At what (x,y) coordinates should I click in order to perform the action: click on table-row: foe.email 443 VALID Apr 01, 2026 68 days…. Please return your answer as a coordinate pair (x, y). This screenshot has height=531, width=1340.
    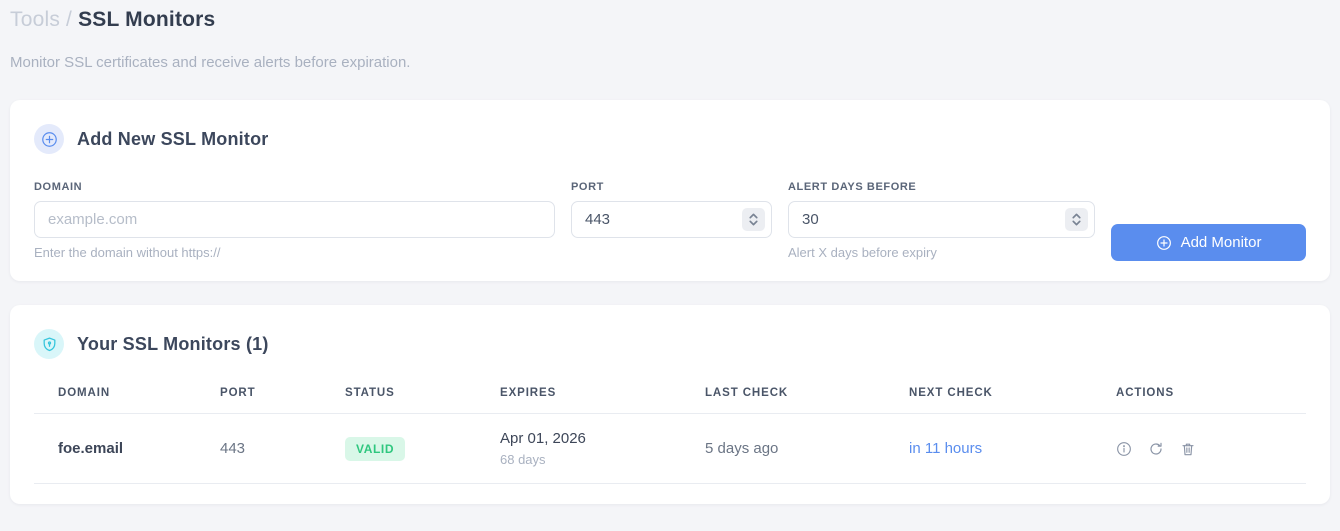
    Looking at the image, I should click on (670, 448).